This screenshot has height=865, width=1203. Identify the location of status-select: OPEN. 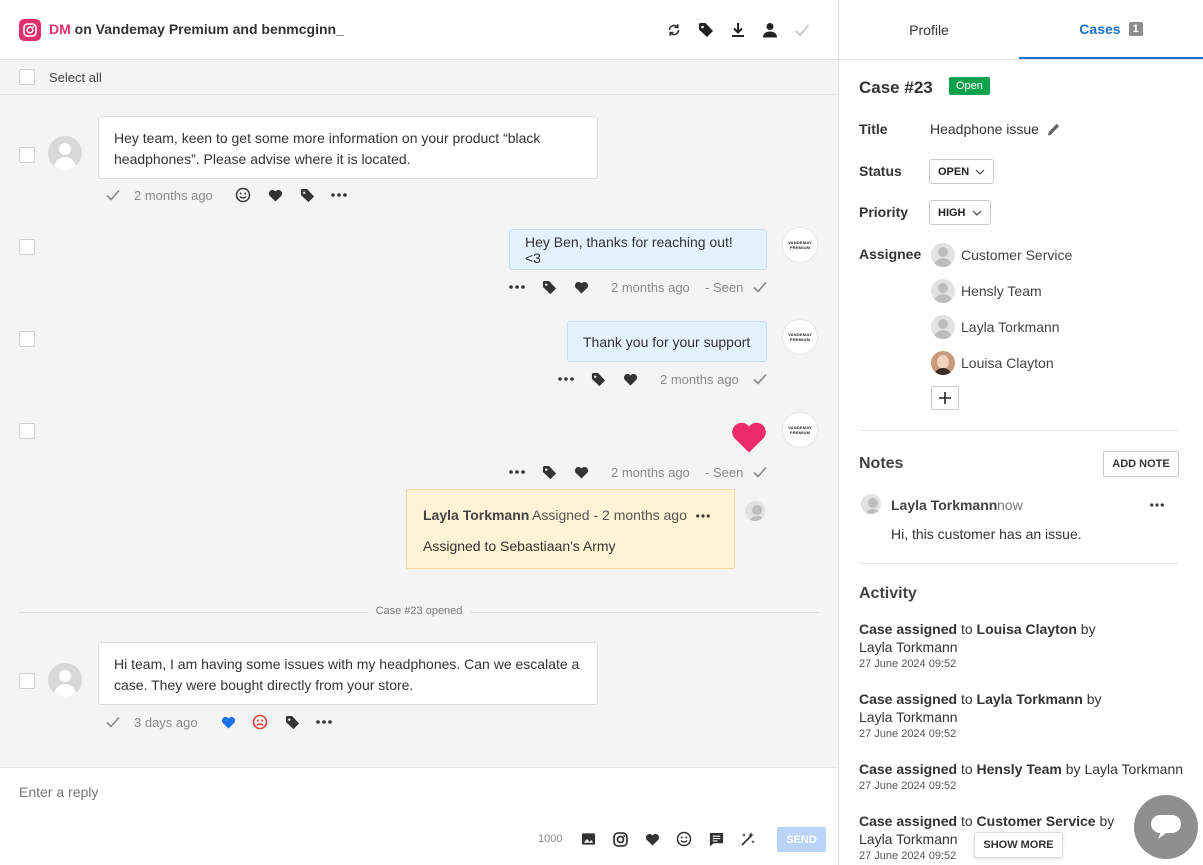
(961, 171).